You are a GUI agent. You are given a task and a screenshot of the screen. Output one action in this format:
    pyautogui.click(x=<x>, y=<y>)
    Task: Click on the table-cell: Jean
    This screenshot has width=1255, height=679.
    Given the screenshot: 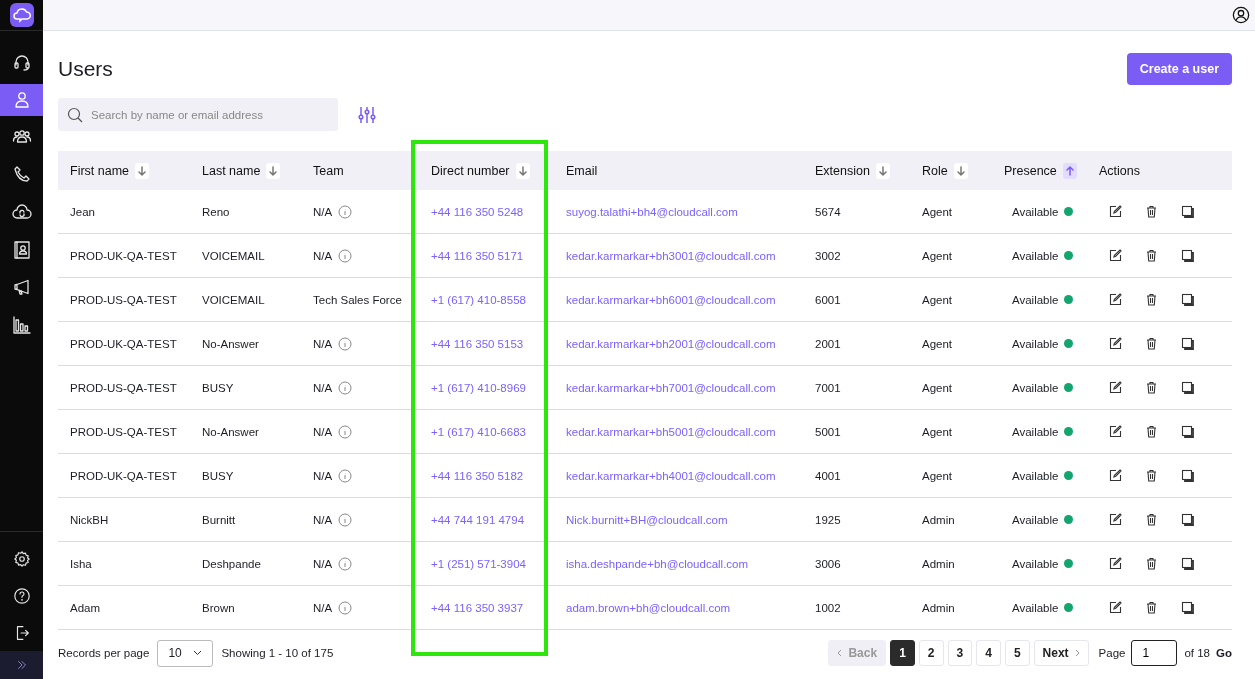 What is the action you would take?
    pyautogui.click(x=82, y=211)
    